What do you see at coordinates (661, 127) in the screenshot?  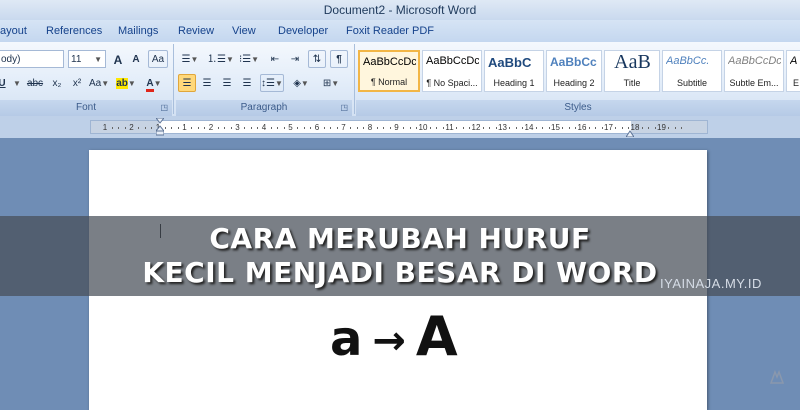 I see `ruler-number: 19` at bounding box center [661, 127].